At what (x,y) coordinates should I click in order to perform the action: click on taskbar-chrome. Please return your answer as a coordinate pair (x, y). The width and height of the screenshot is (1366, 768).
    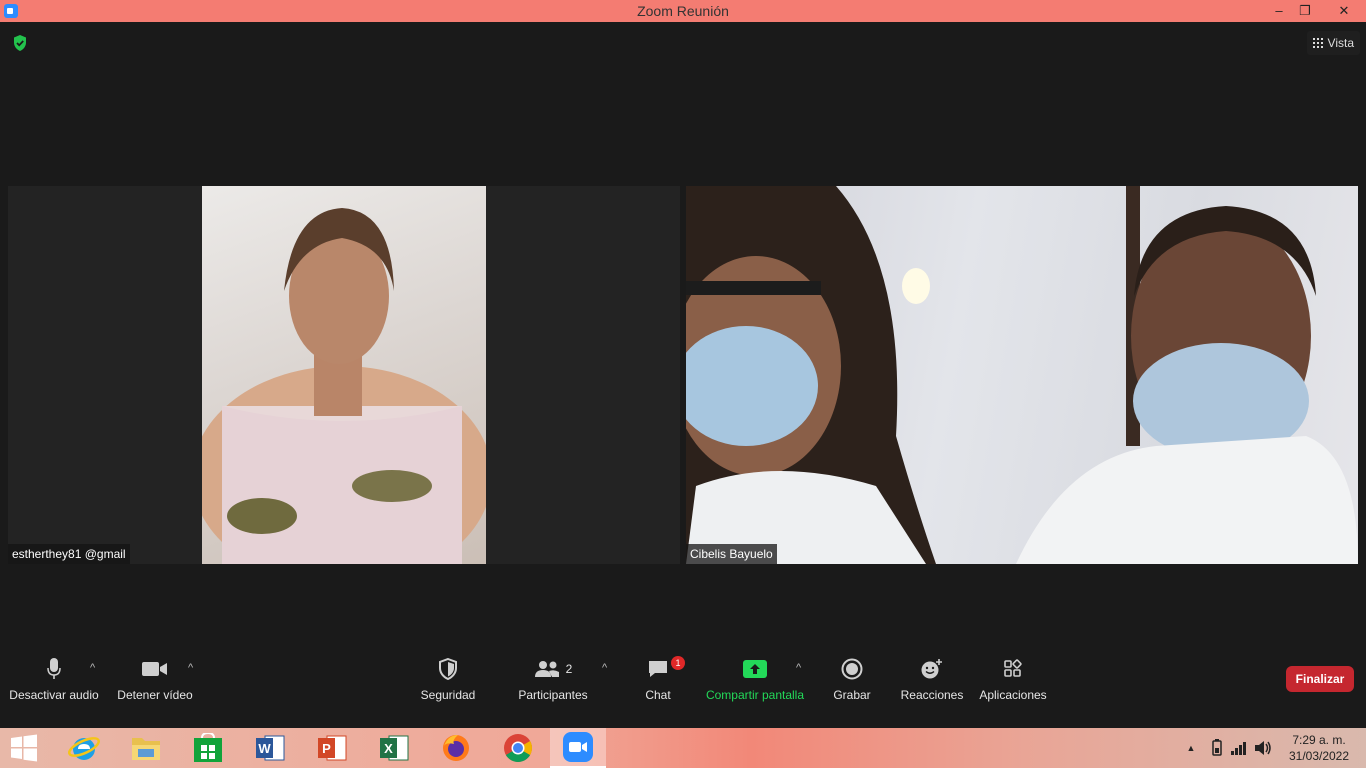
    Looking at the image, I should click on (518, 748).